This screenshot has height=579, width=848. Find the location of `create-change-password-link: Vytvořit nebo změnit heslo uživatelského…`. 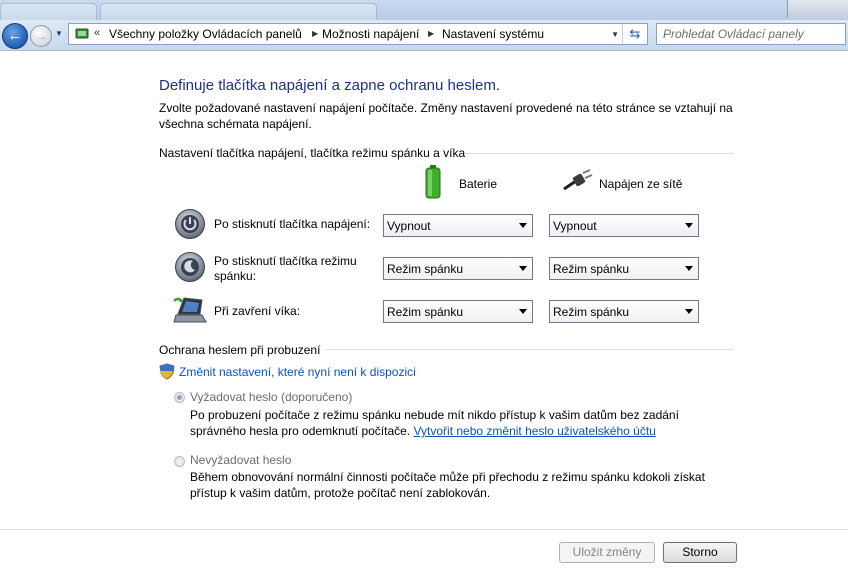

create-change-password-link: Vytvořit nebo změnit heslo uživatelského… is located at coordinates (534, 431).